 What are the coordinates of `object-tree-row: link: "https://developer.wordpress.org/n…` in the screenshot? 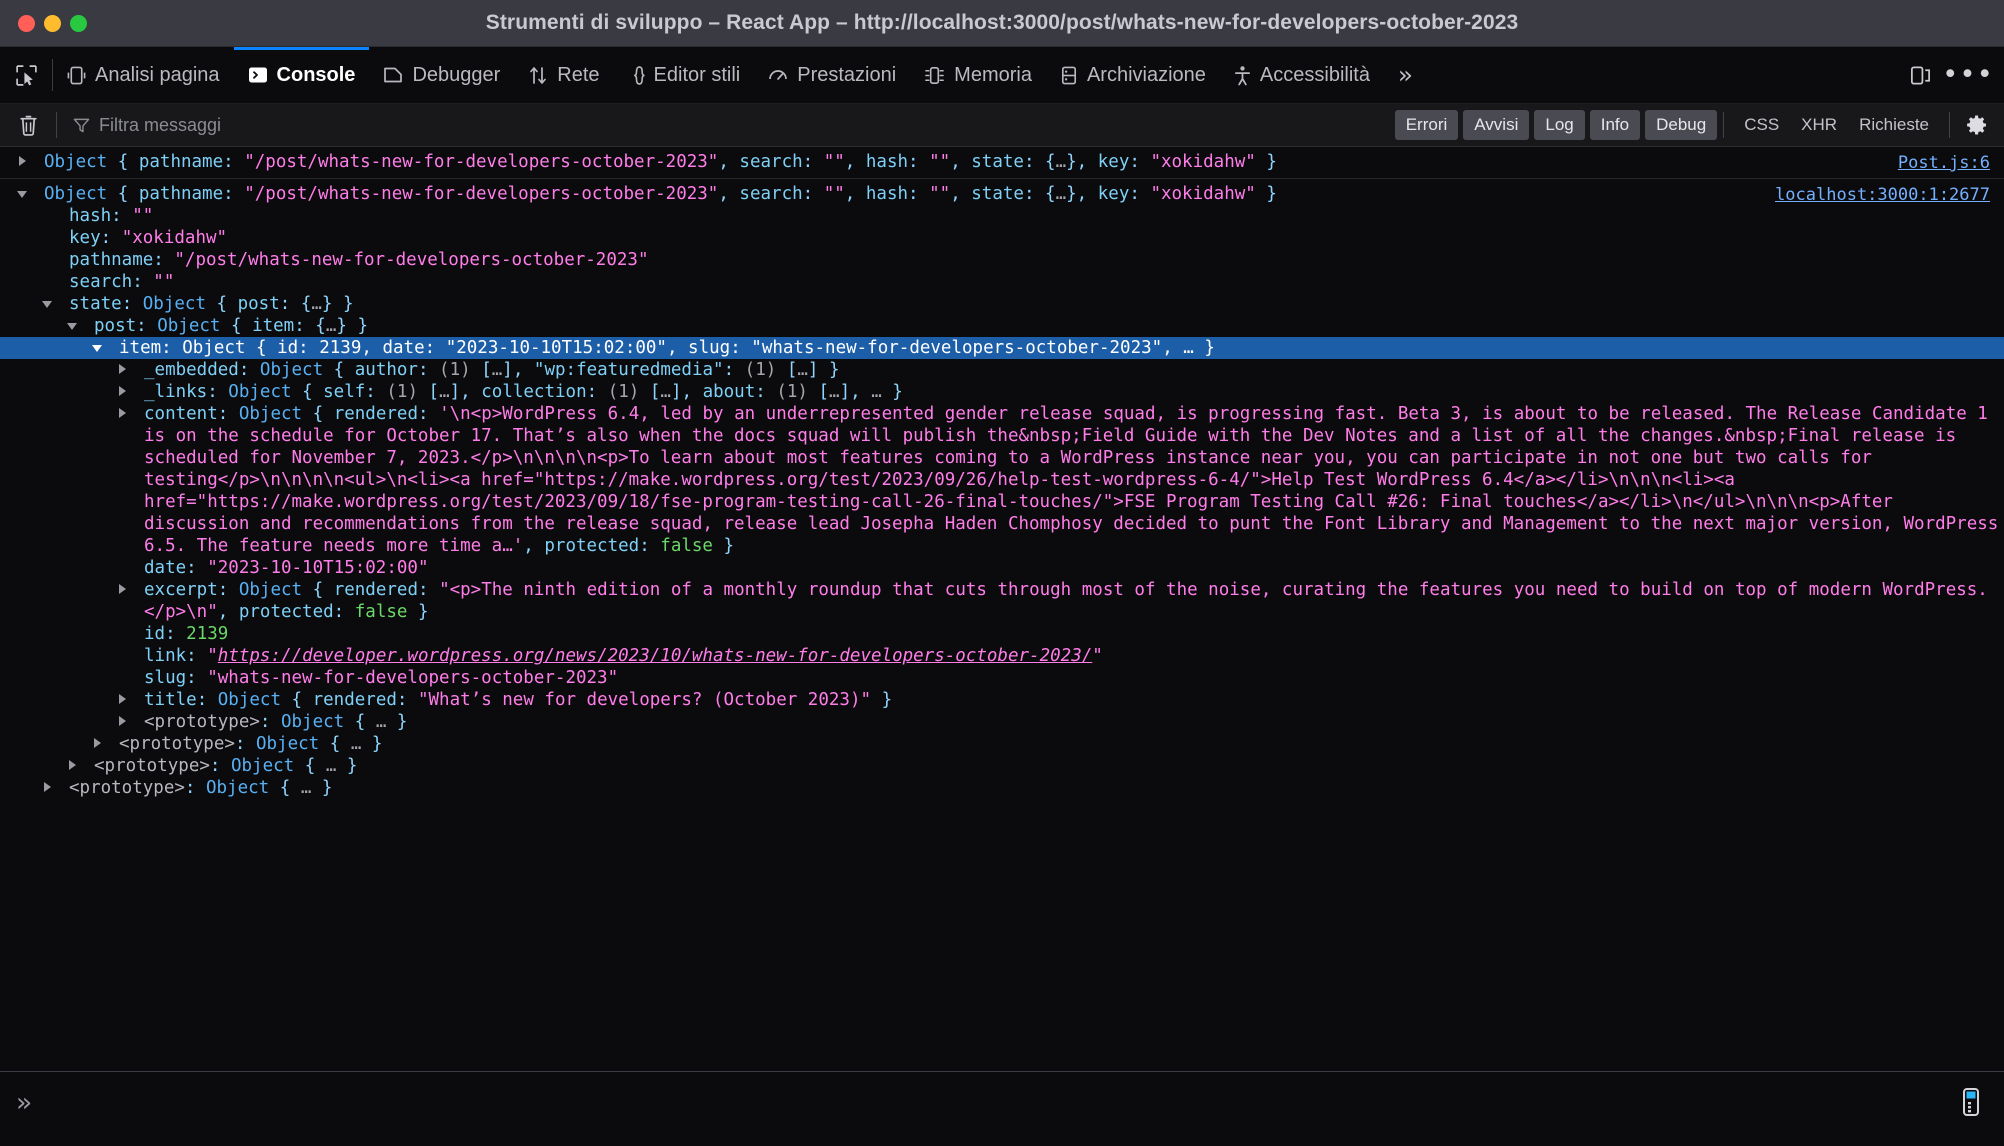 It's located at (1002, 656).